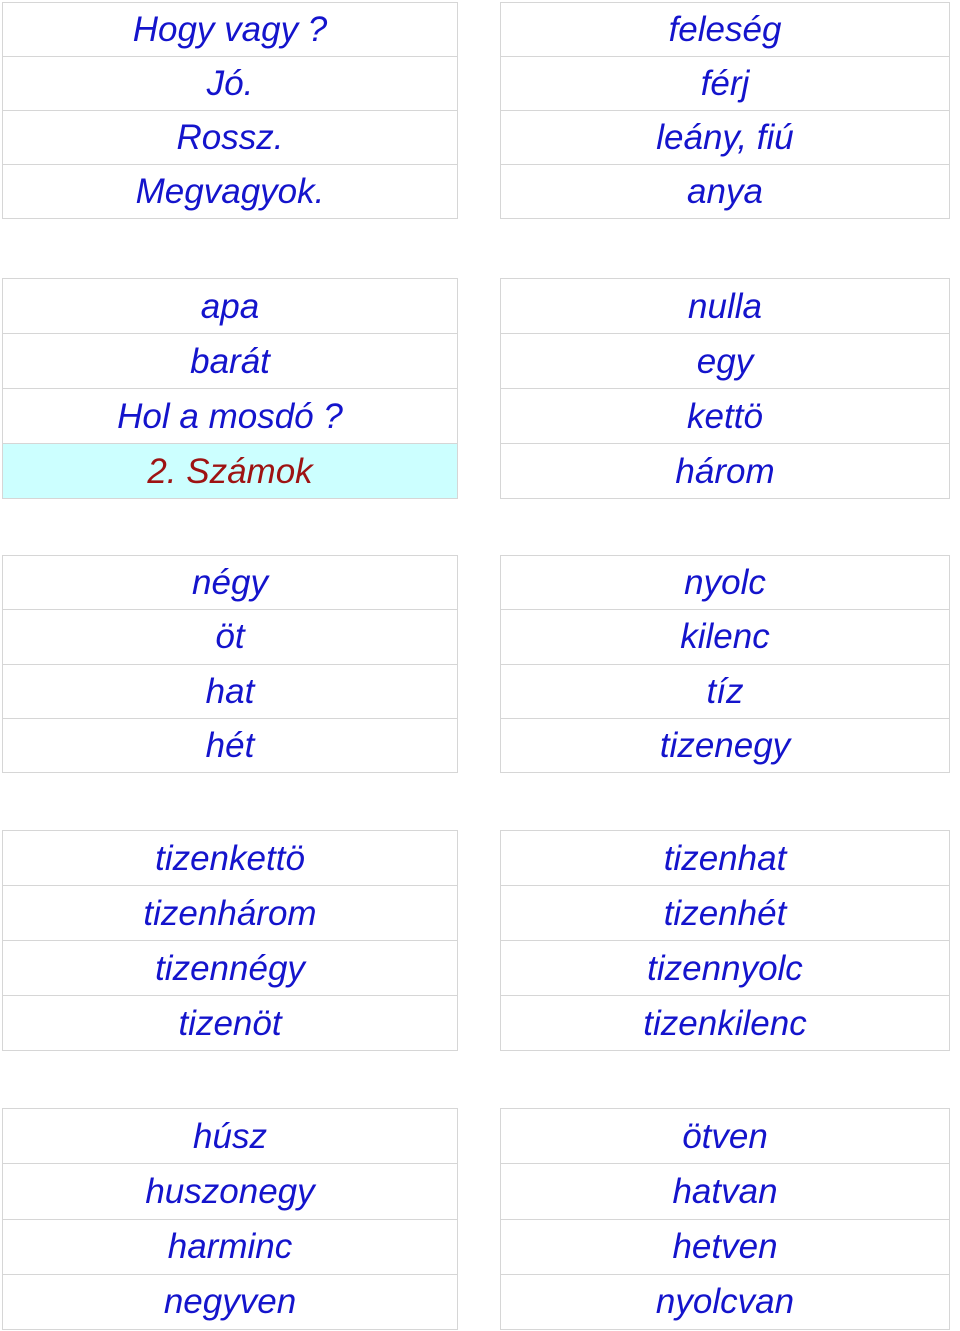 The height and width of the screenshot is (1331, 960). Describe the element at coordinates (230, 1023) in the screenshot. I see `vocabulary-row: tizenöt` at that location.